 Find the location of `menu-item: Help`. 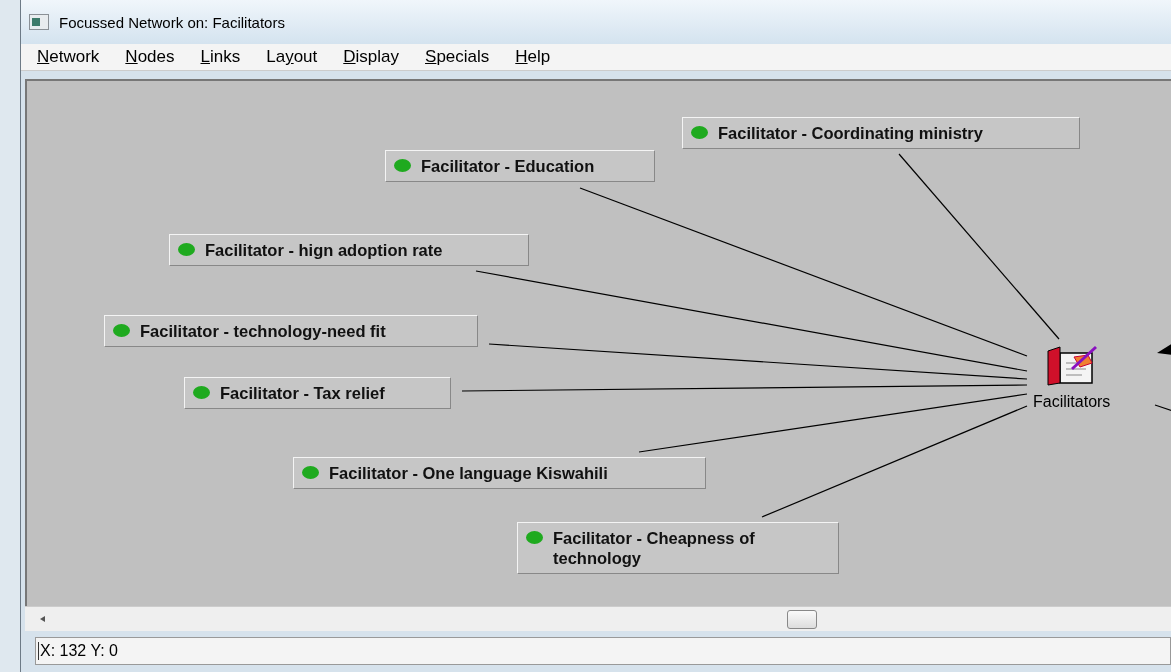

menu-item: Help is located at coordinates (533, 57).